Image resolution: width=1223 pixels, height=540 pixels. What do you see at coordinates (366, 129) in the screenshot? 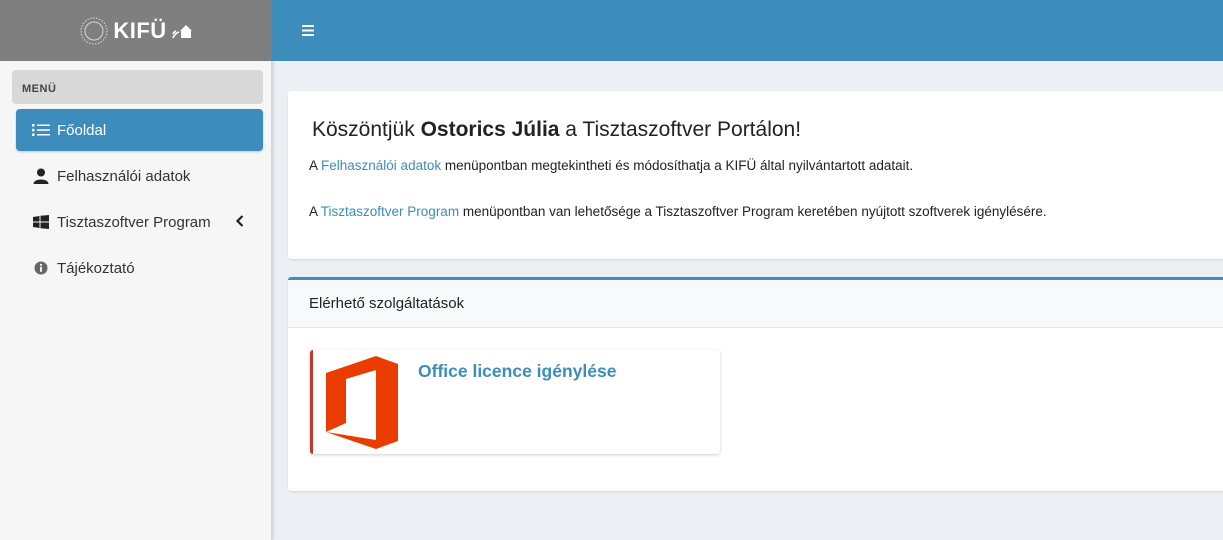
I see `greeting-prefix: Köszöntjük` at bounding box center [366, 129].